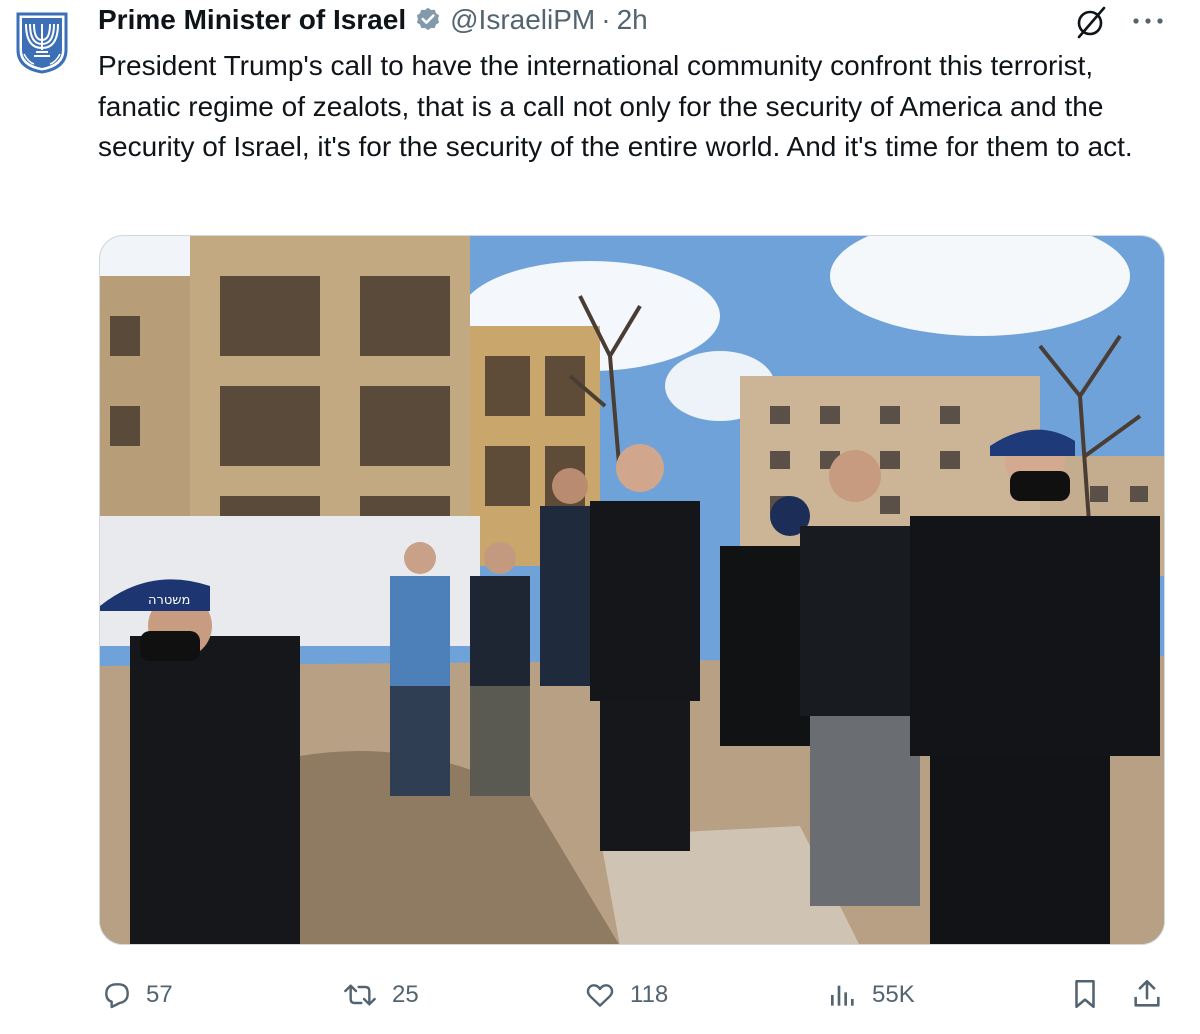  Describe the element at coordinates (1090, 22) in the screenshot. I see `grok-icon` at that location.